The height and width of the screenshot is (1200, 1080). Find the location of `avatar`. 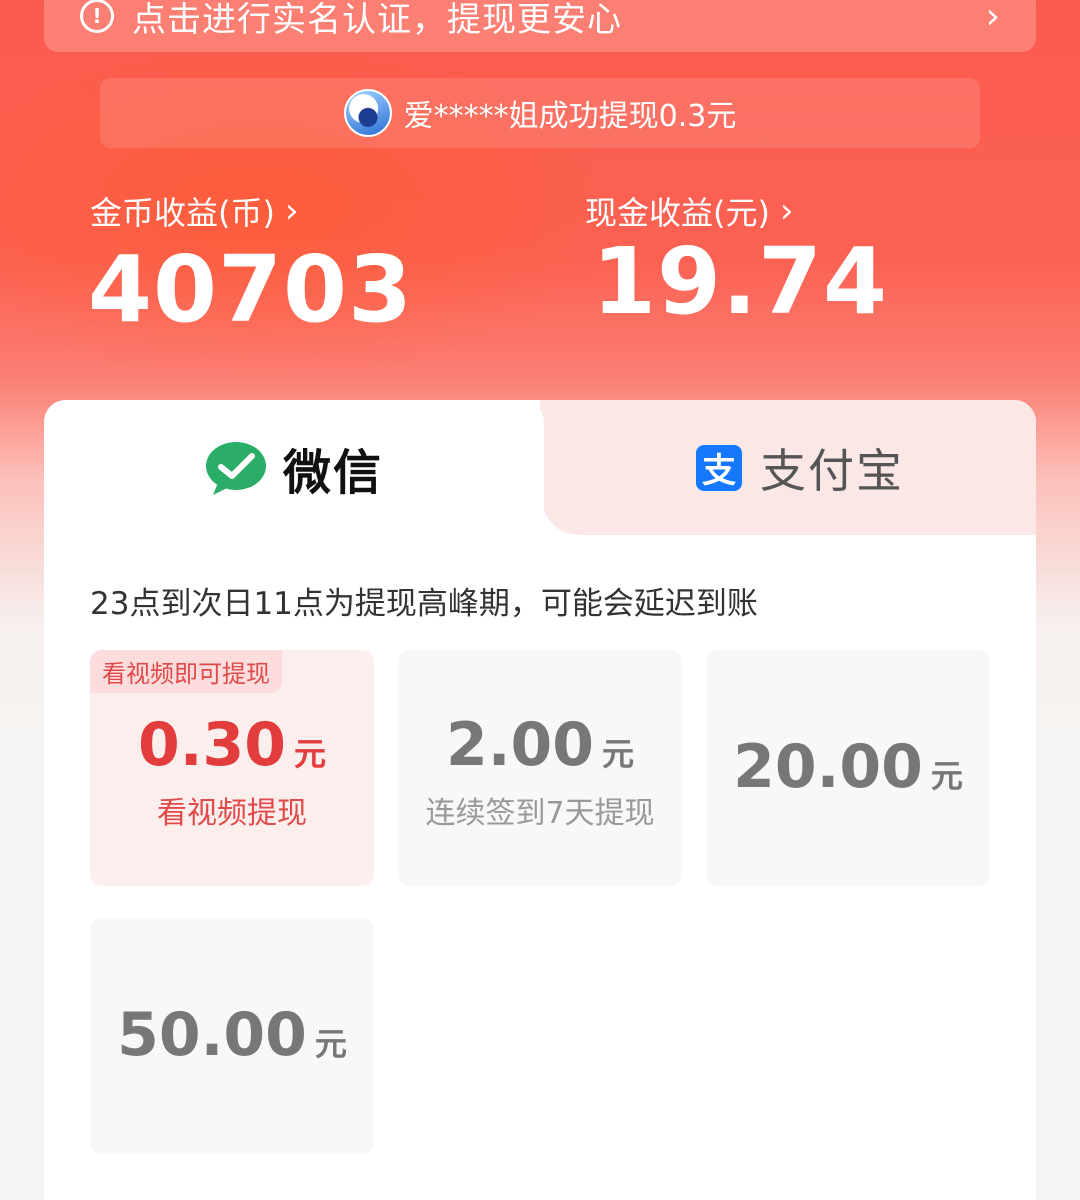

avatar is located at coordinates (367, 113).